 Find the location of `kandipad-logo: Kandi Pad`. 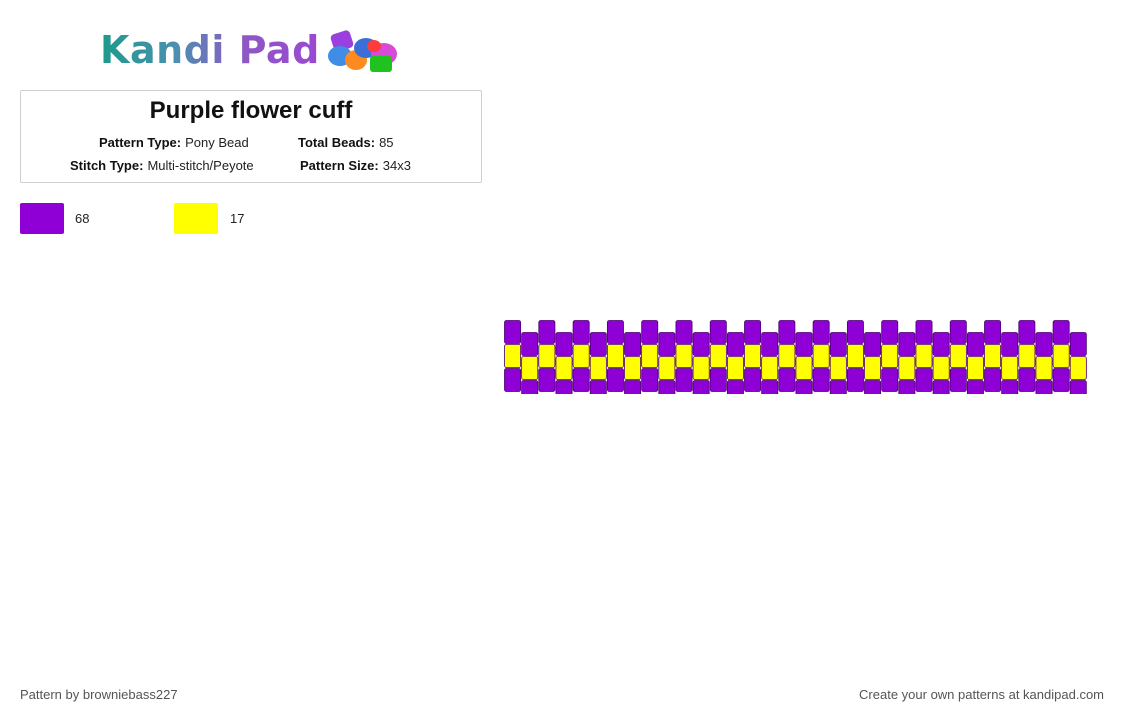

kandipad-logo: Kandi Pad is located at coordinates (255, 51).